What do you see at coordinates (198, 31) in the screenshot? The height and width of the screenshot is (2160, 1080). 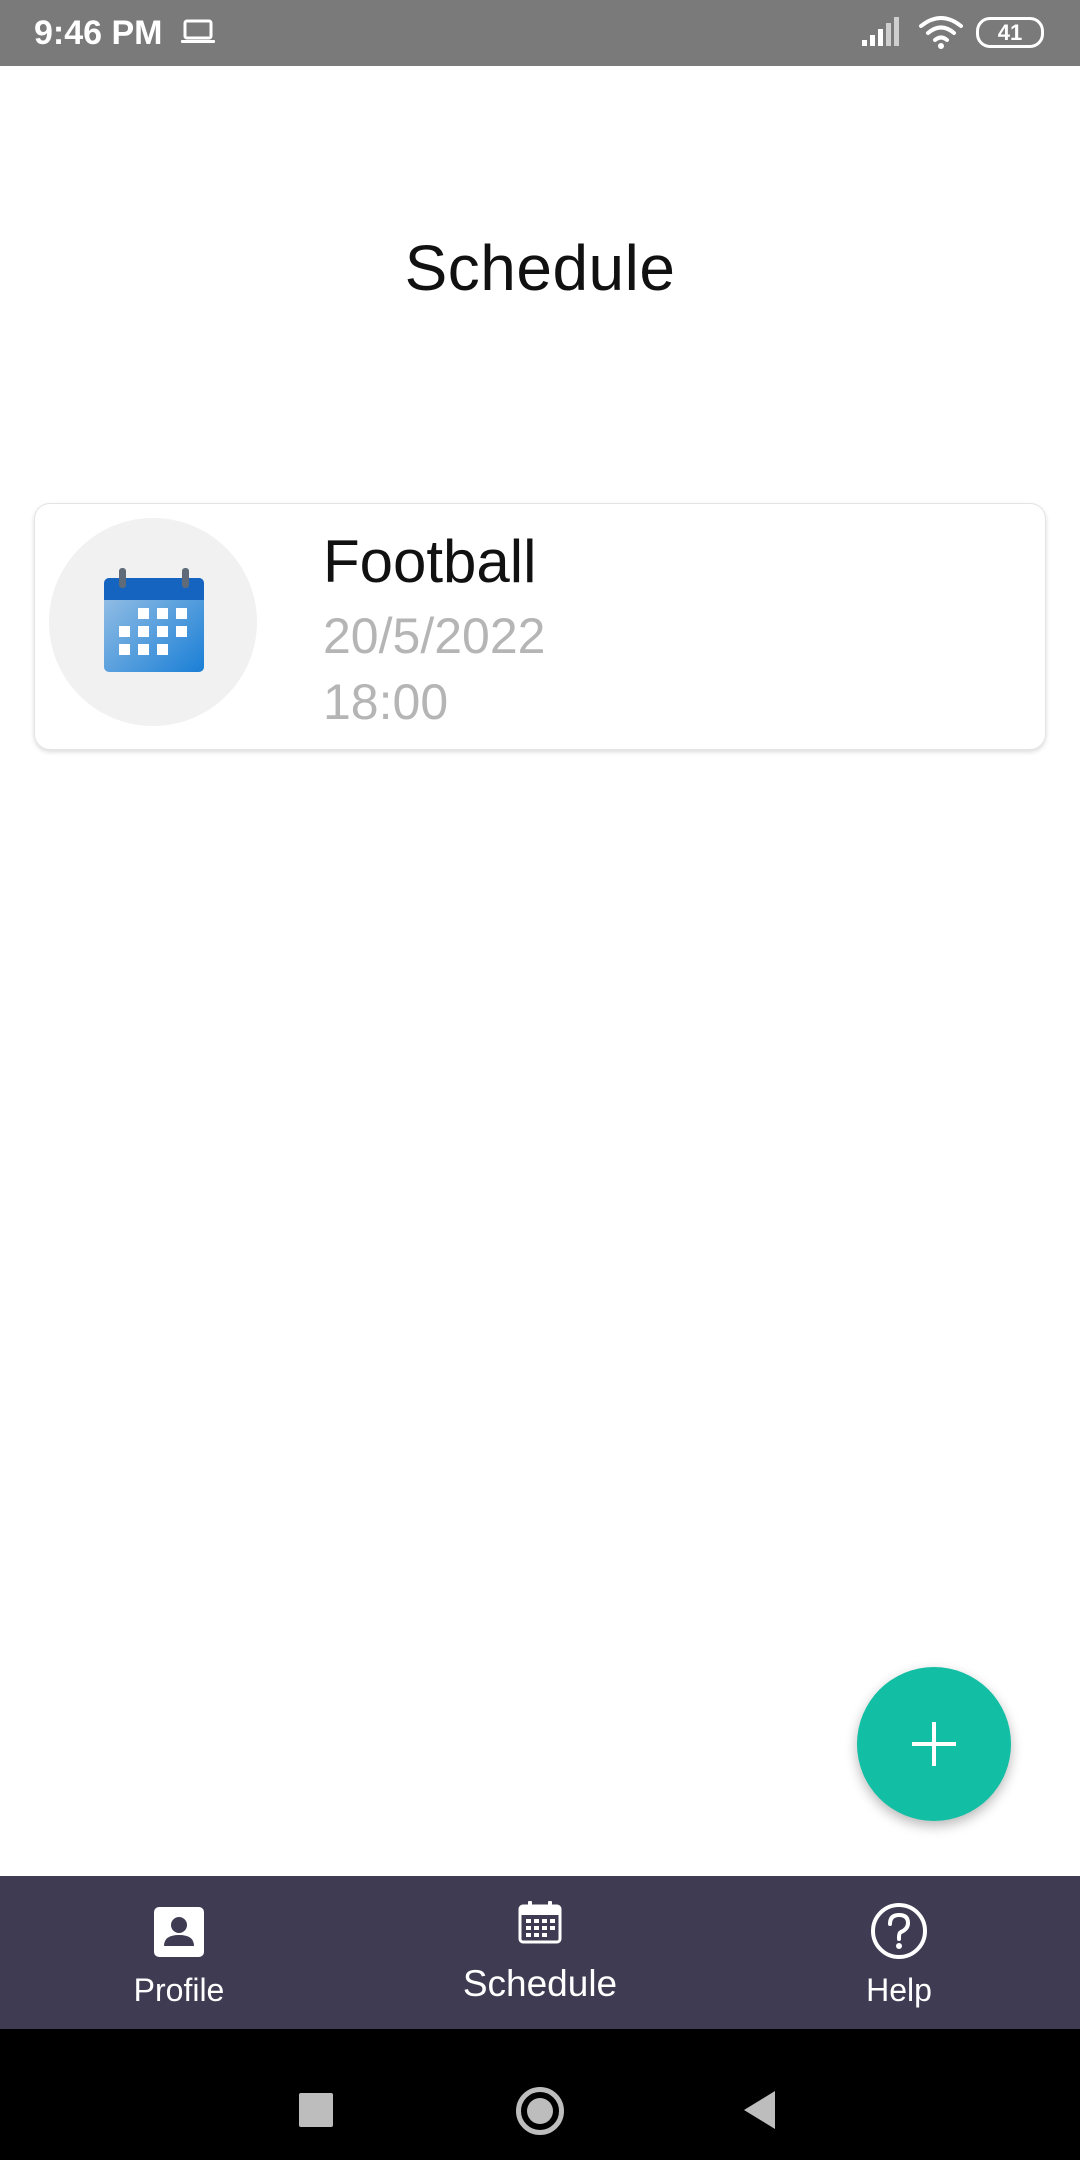 I see `laptop-icon` at bounding box center [198, 31].